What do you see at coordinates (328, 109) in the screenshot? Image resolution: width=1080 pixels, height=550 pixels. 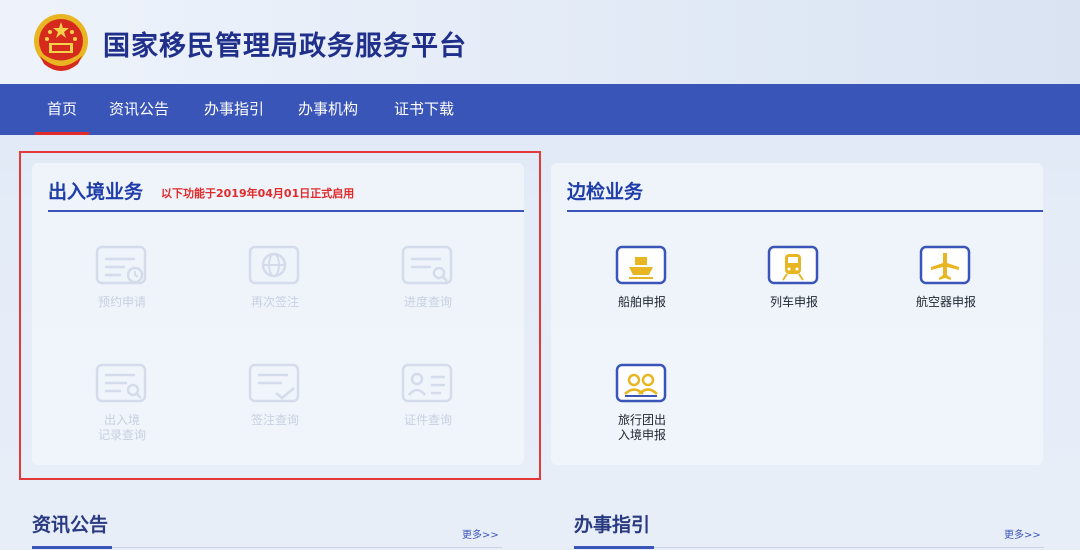 I see `nav-offices: 办事机构` at bounding box center [328, 109].